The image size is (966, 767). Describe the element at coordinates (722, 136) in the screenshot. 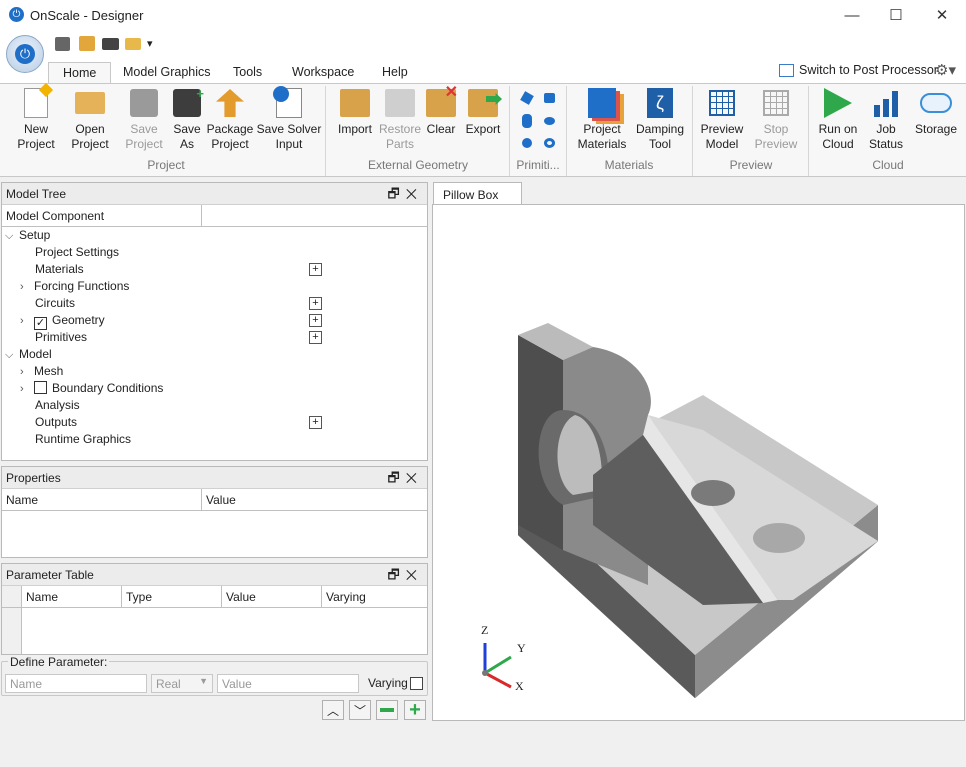

I see `preview-model-label: Preview Model` at that location.